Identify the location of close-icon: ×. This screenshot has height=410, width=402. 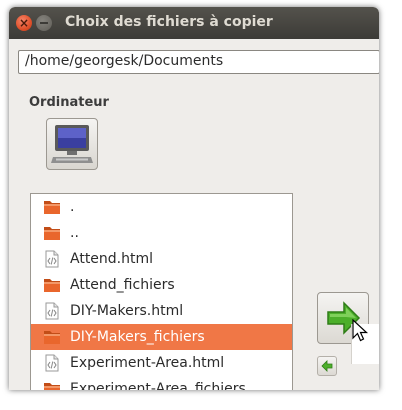
(24, 23).